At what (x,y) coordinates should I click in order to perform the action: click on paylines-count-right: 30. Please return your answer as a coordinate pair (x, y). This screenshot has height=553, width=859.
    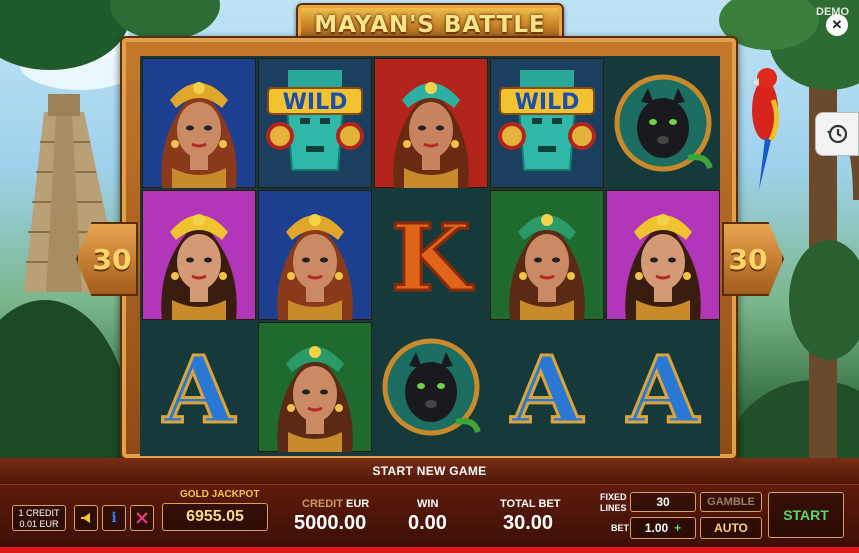
    Looking at the image, I should click on (748, 259).